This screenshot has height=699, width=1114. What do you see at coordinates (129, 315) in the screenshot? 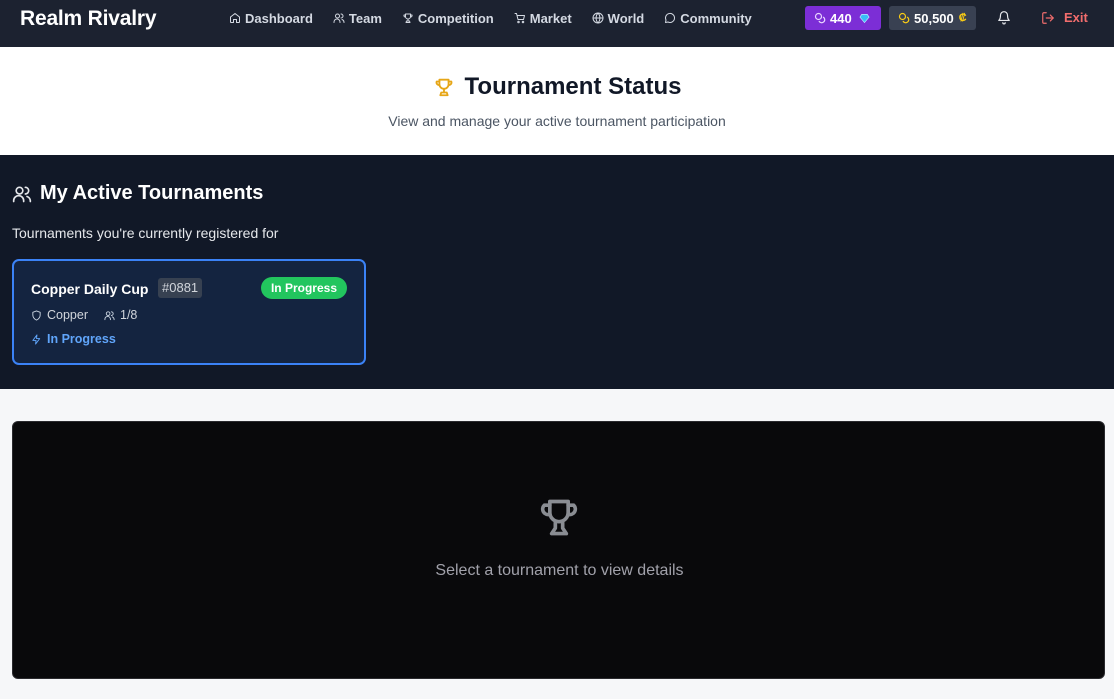
I see `tournament-participants: 1/8` at bounding box center [129, 315].